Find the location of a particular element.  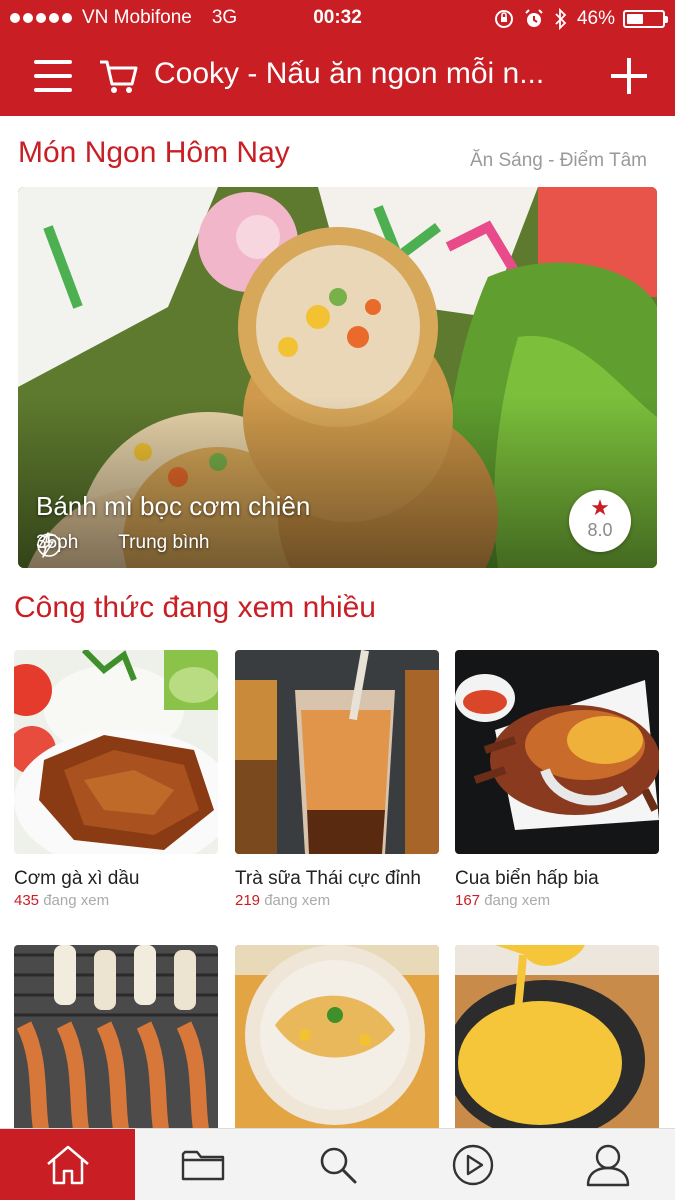

star-icon: ★ is located at coordinates (600, 507).